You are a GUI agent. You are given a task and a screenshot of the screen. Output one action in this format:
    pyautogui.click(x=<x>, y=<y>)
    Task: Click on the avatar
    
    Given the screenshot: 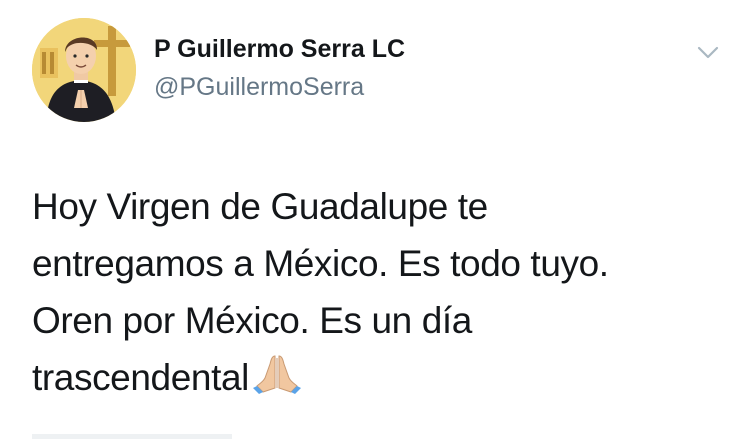 What is the action you would take?
    pyautogui.click(x=84, y=70)
    